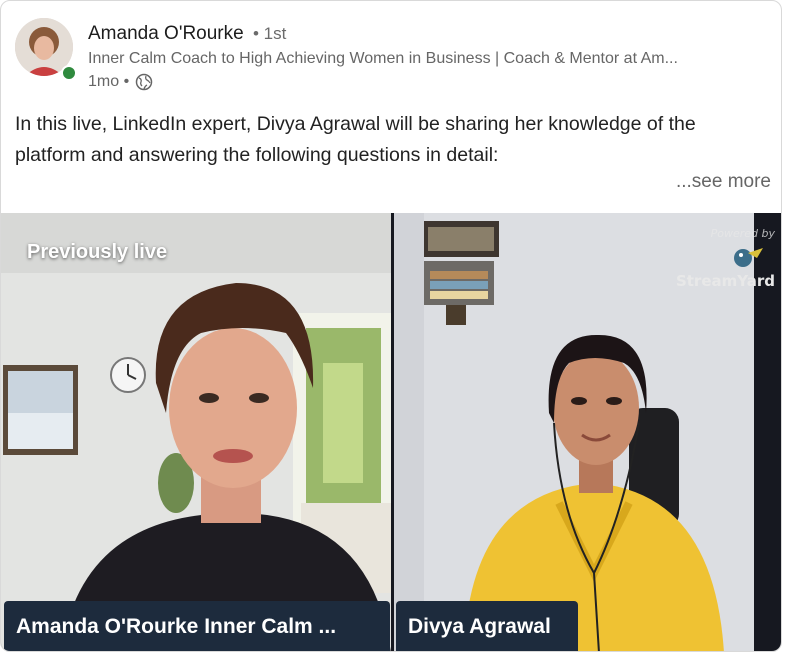 The height and width of the screenshot is (670, 786). Describe the element at coordinates (742, 233) in the screenshot. I see `powered-by-label: Powered by` at that location.